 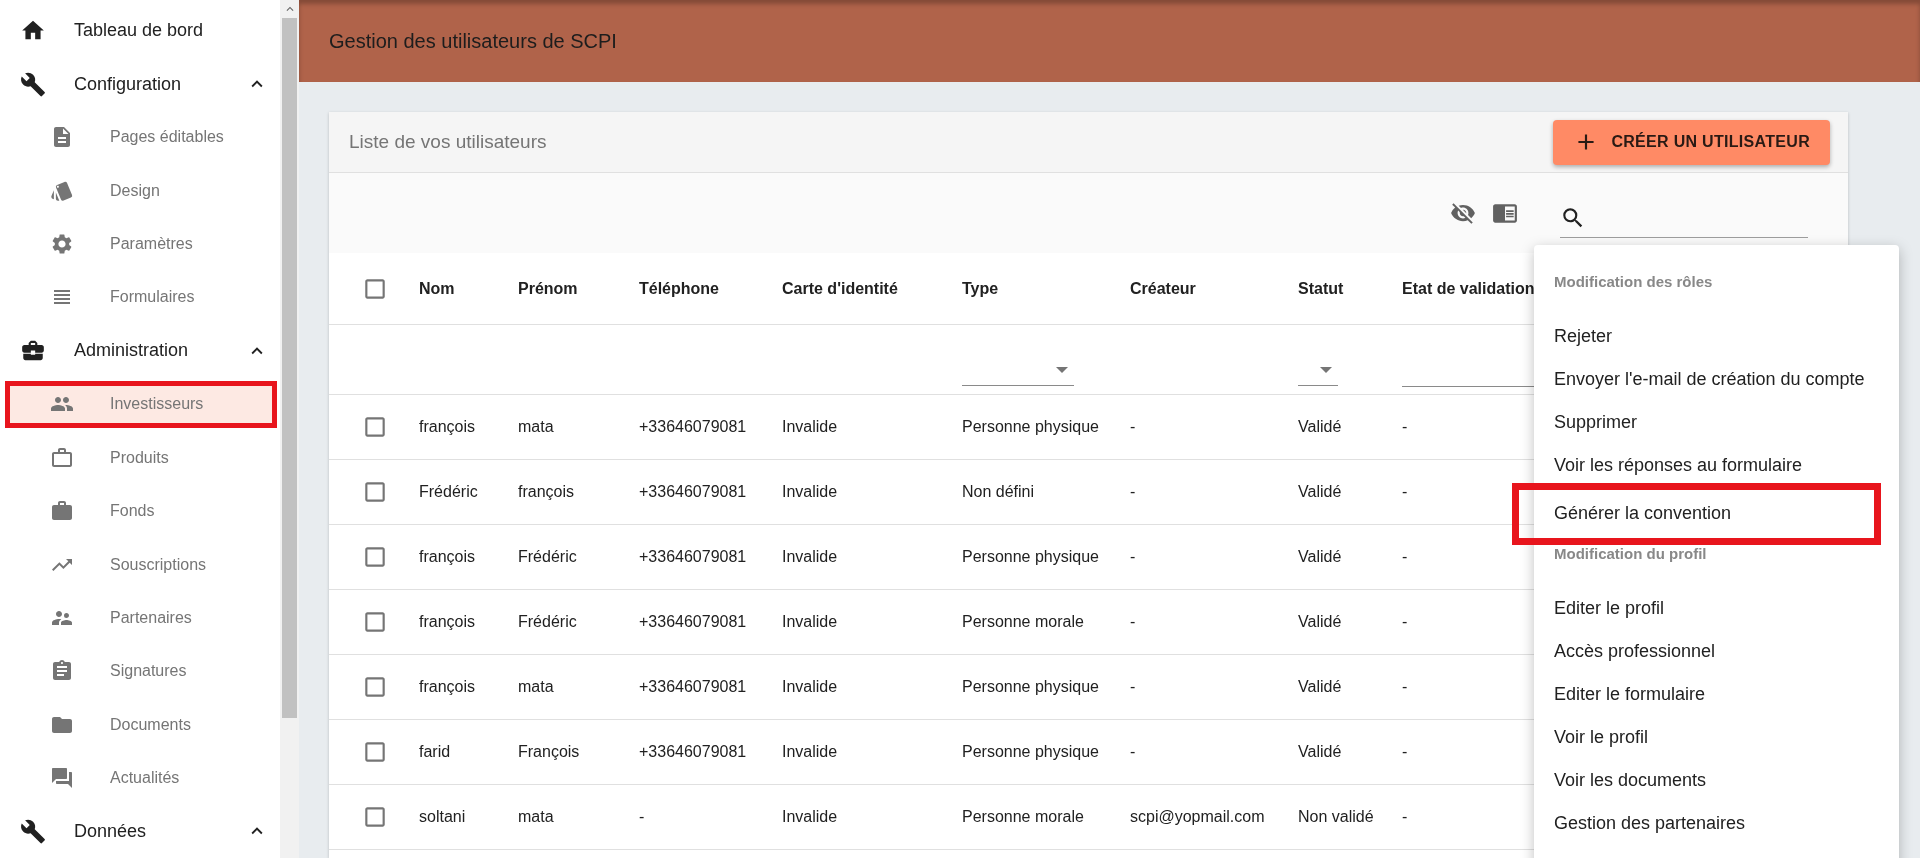 I want to click on nav-subitem: Souscriptions, so click(x=141, y=564).